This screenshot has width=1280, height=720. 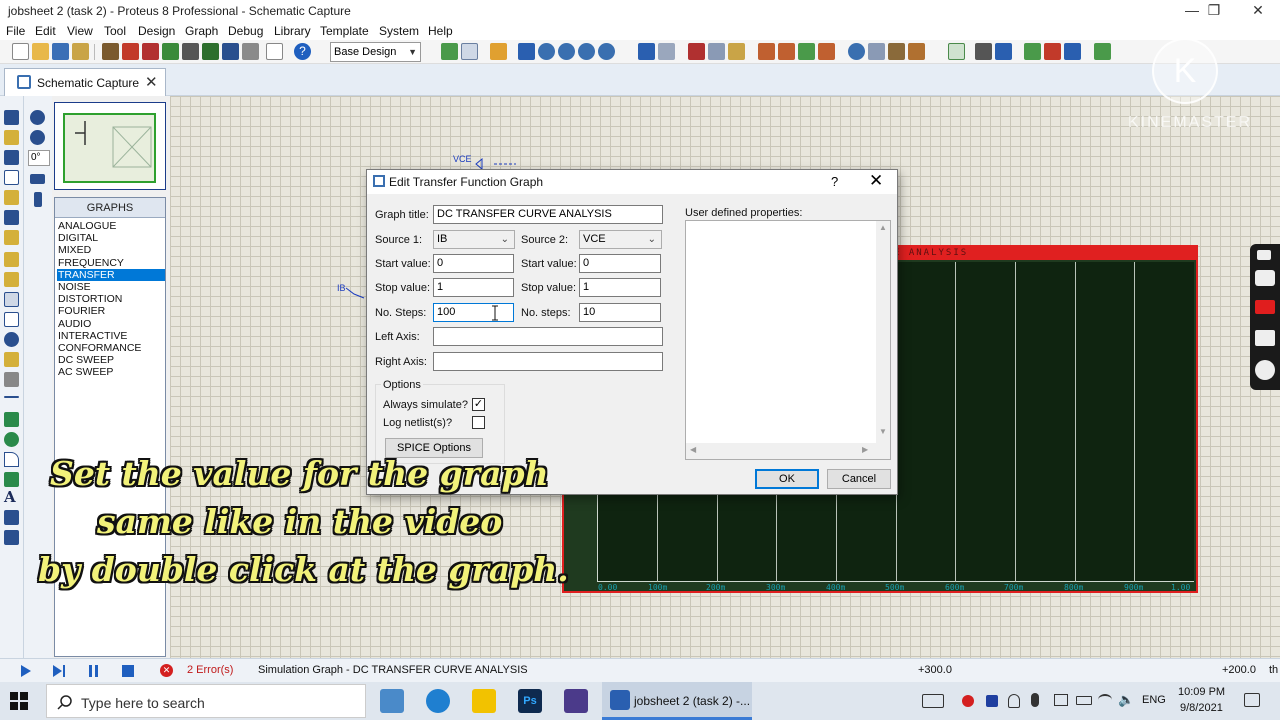 What do you see at coordinates (620, 287) in the screenshot?
I see `stop-value-field-2: 1` at bounding box center [620, 287].